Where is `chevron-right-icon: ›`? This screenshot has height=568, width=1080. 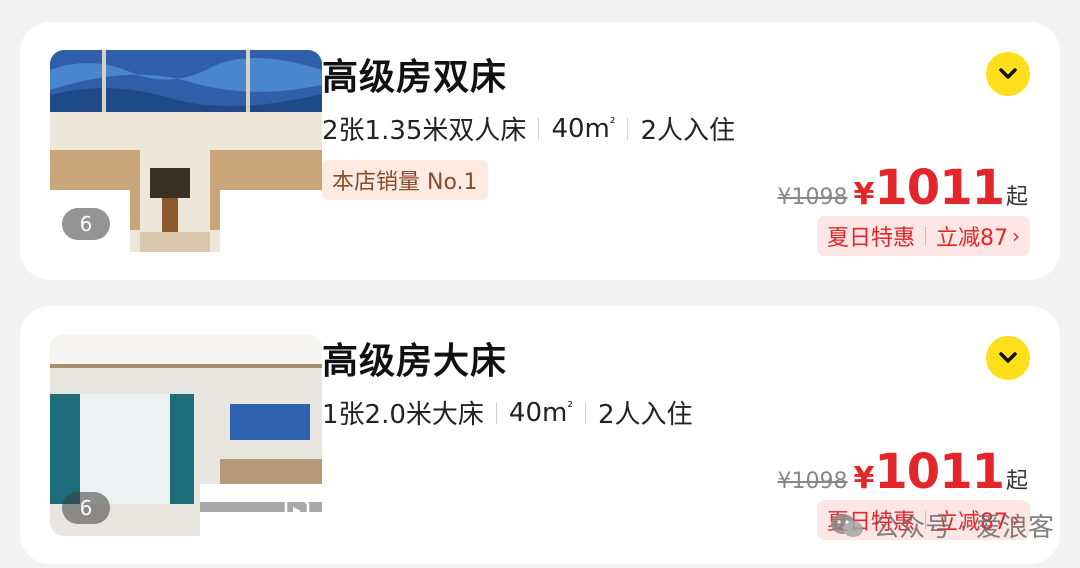 chevron-right-icon: › is located at coordinates (1016, 236).